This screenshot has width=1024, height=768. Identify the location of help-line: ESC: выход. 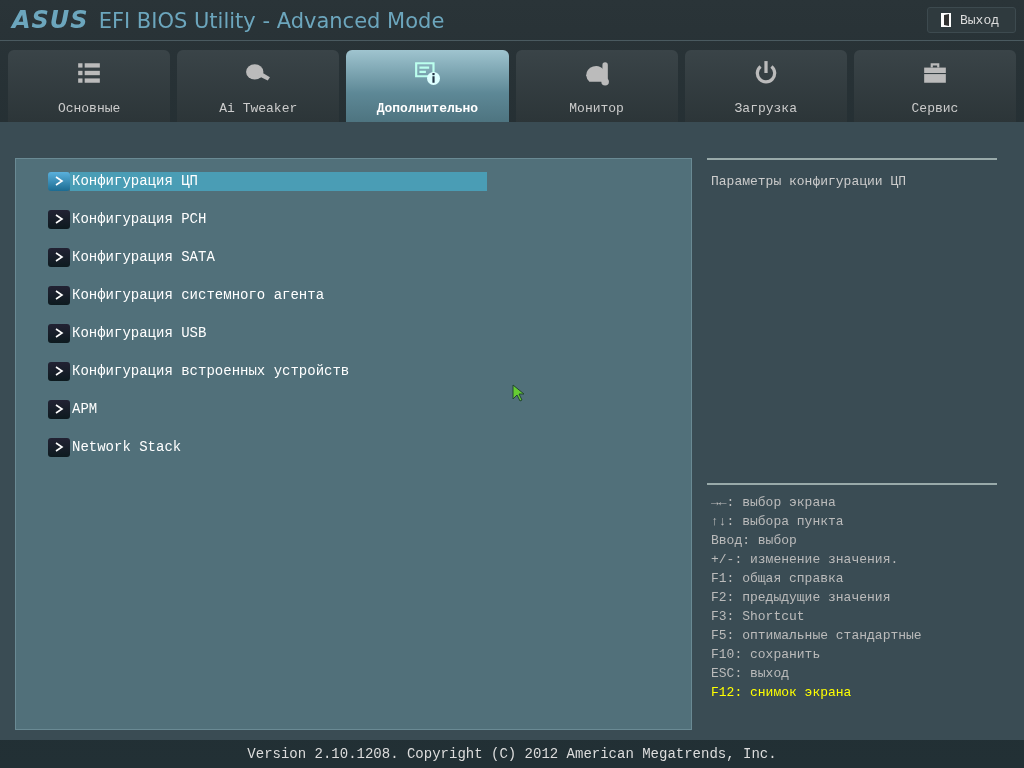
(750, 674).